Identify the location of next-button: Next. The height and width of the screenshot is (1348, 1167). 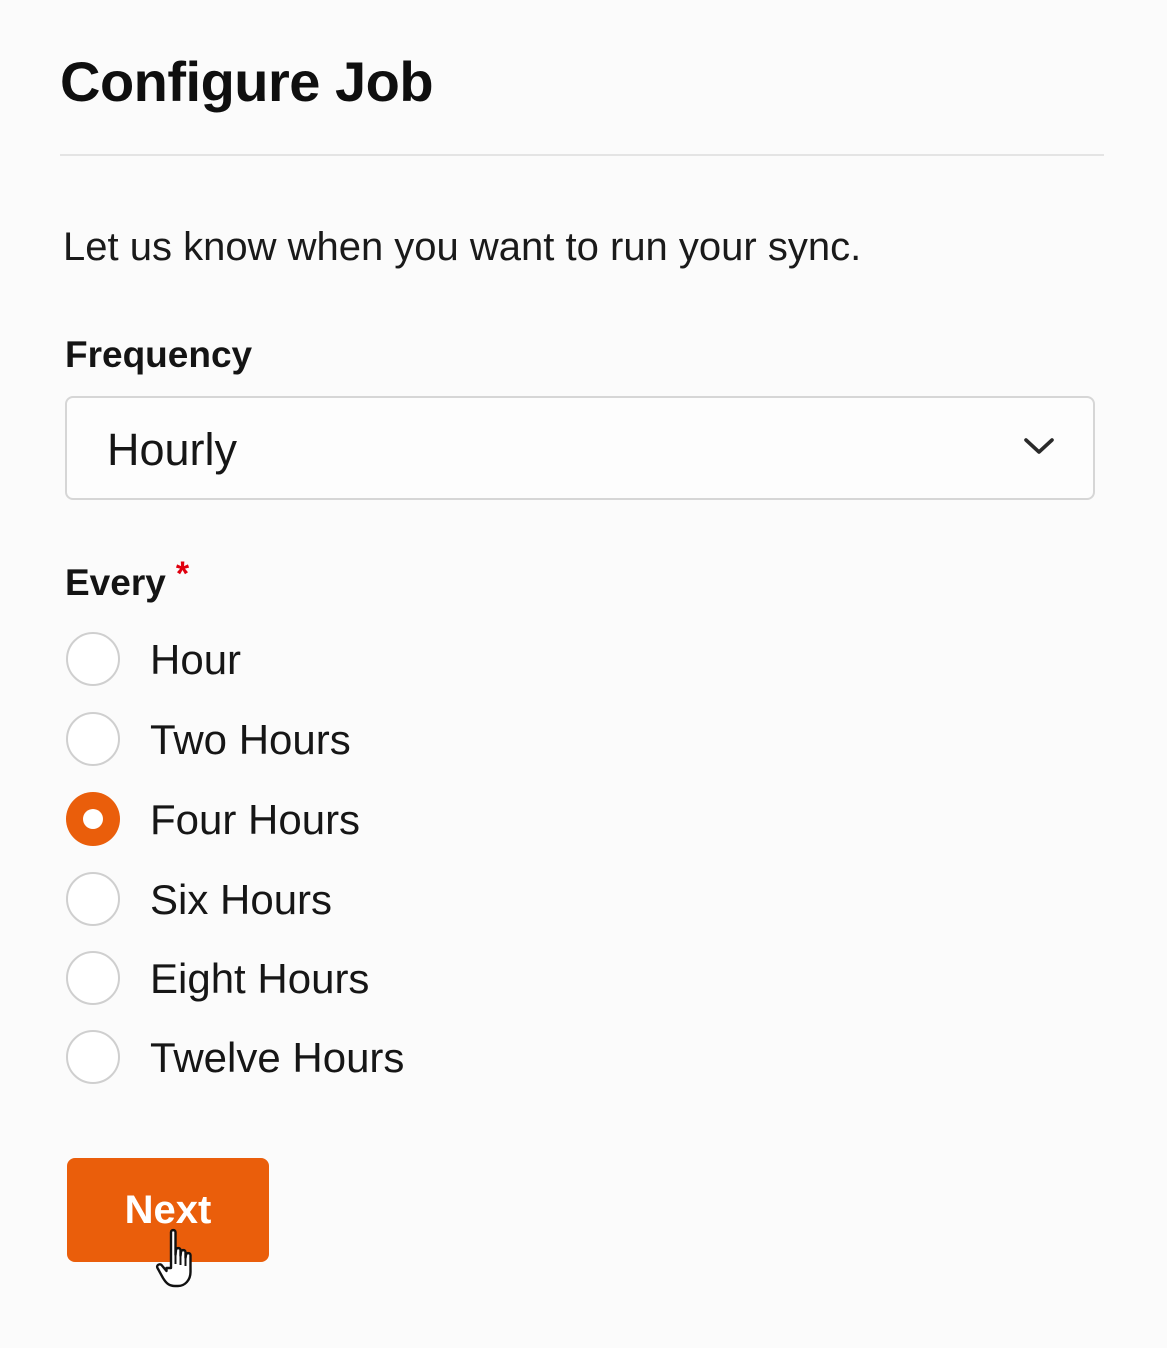
(168, 1210).